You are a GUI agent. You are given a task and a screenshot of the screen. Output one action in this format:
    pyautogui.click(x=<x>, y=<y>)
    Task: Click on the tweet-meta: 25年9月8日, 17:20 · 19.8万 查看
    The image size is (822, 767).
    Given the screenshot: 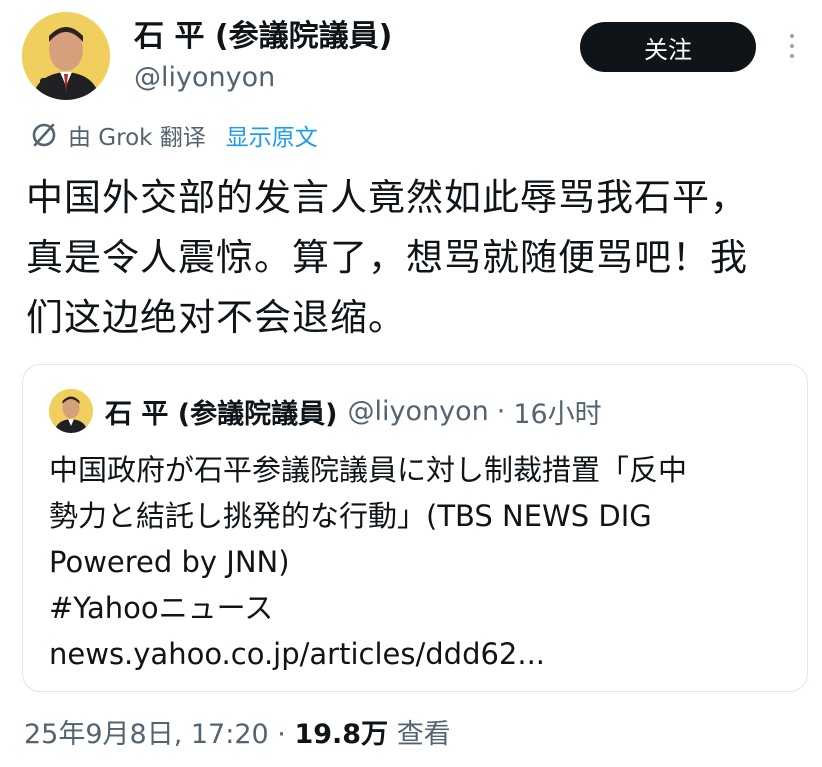 What is the action you would take?
    pyautogui.click(x=237, y=731)
    